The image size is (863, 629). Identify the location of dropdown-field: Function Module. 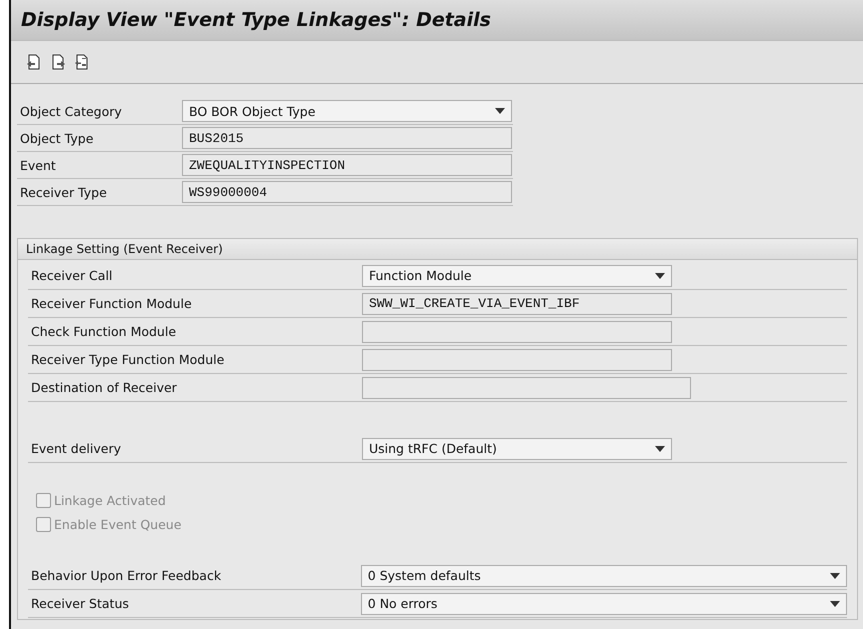
(517, 275).